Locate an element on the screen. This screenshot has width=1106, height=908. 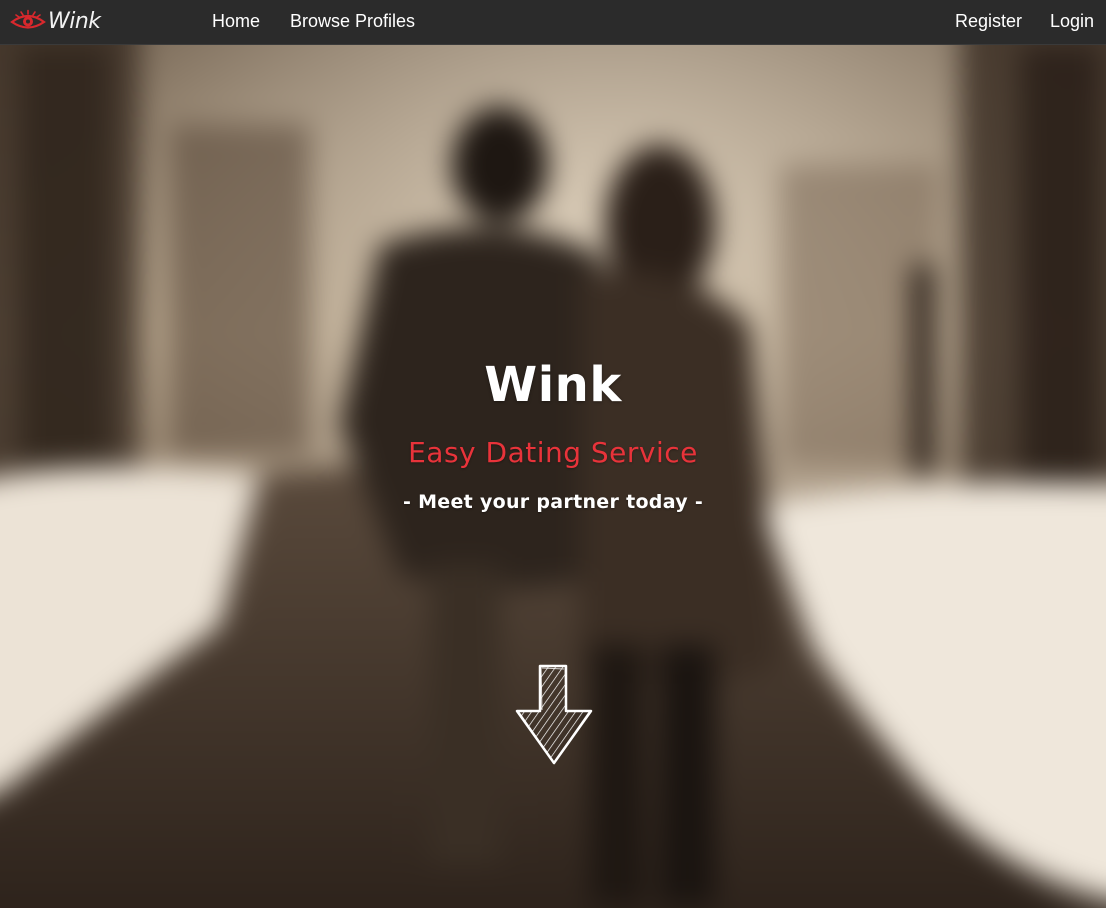
arrow-down-icon is located at coordinates (554, 715).